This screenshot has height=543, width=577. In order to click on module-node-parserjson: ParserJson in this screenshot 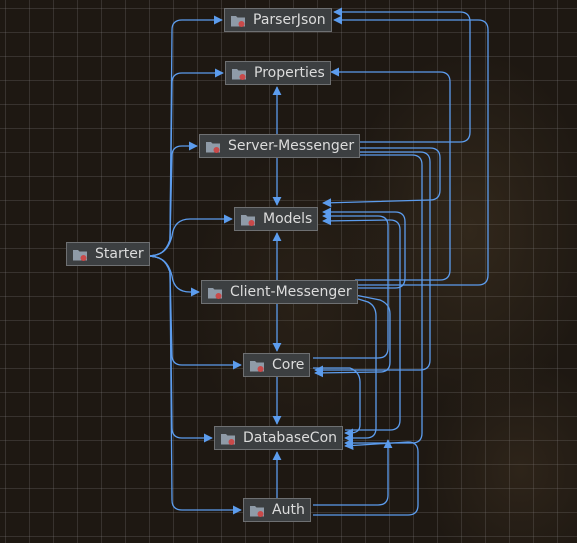, I will do `click(278, 20)`.